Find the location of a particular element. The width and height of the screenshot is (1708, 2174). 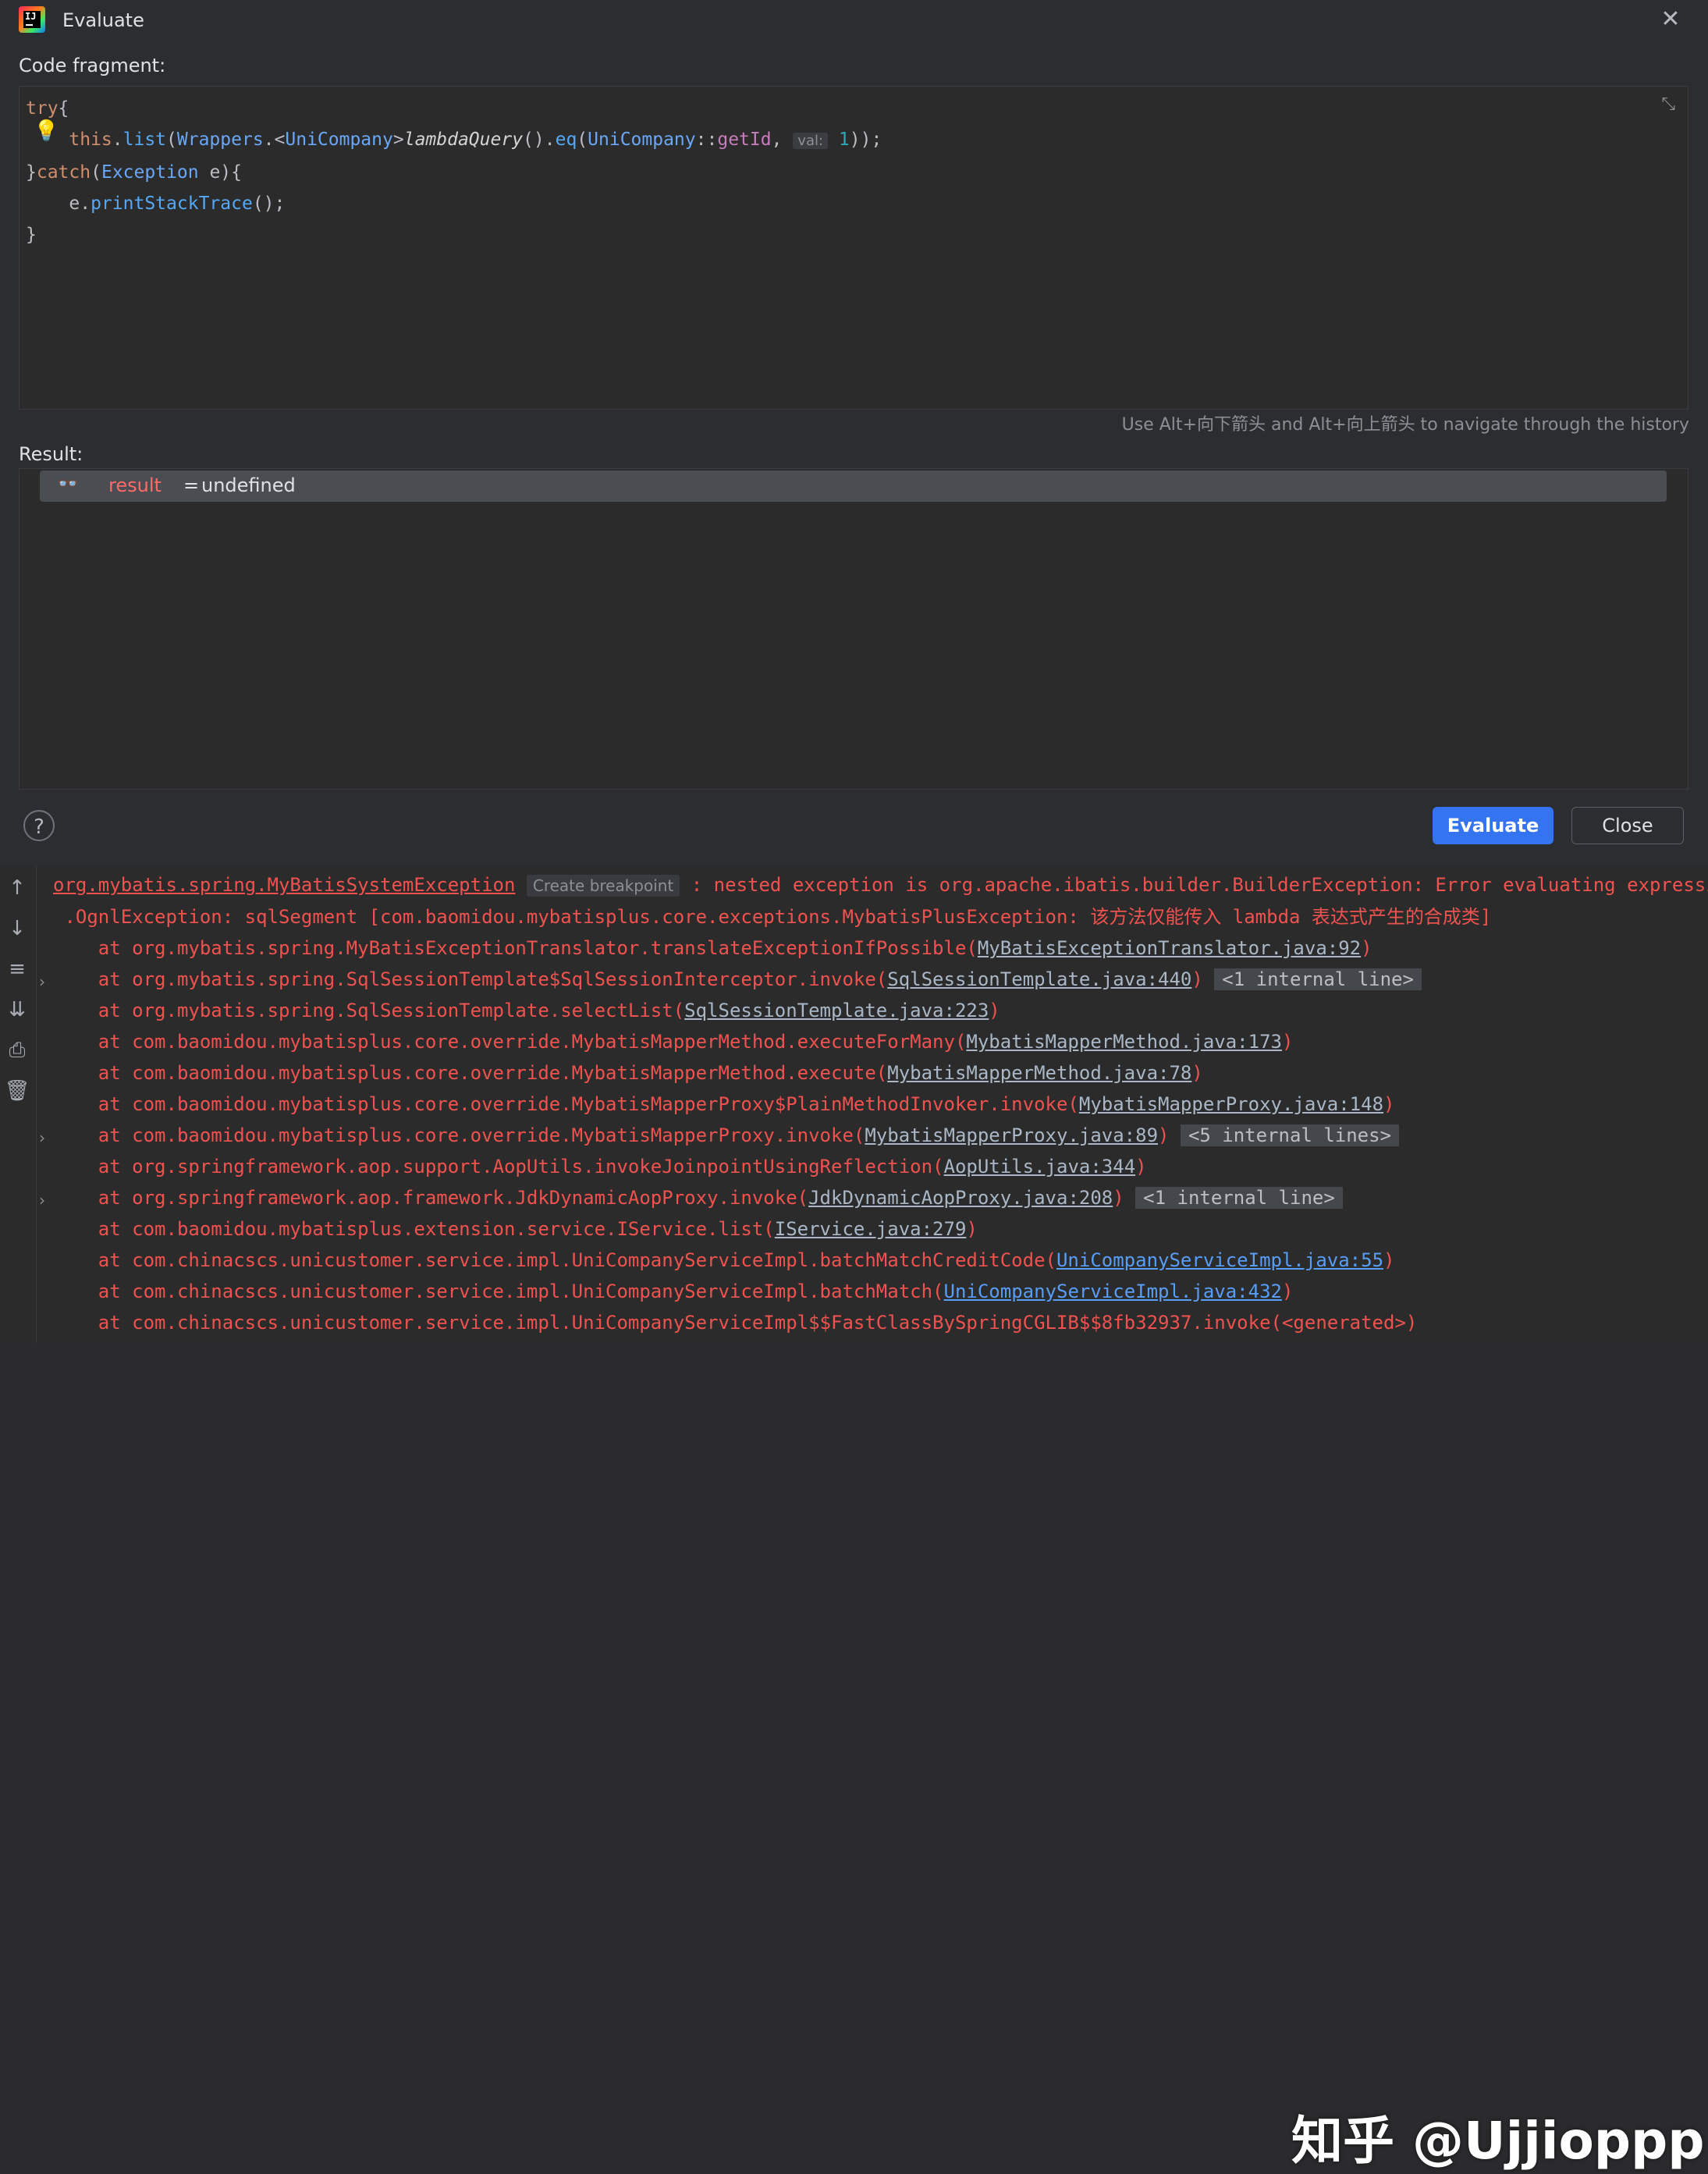

close-button: Close is located at coordinates (1627, 825).